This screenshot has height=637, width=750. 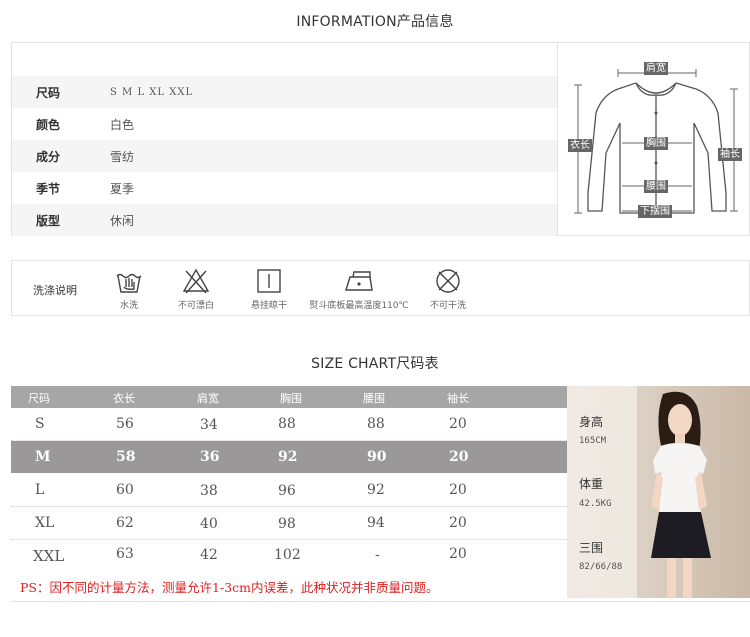 I want to click on info-value: 休闲, so click(x=122, y=220).